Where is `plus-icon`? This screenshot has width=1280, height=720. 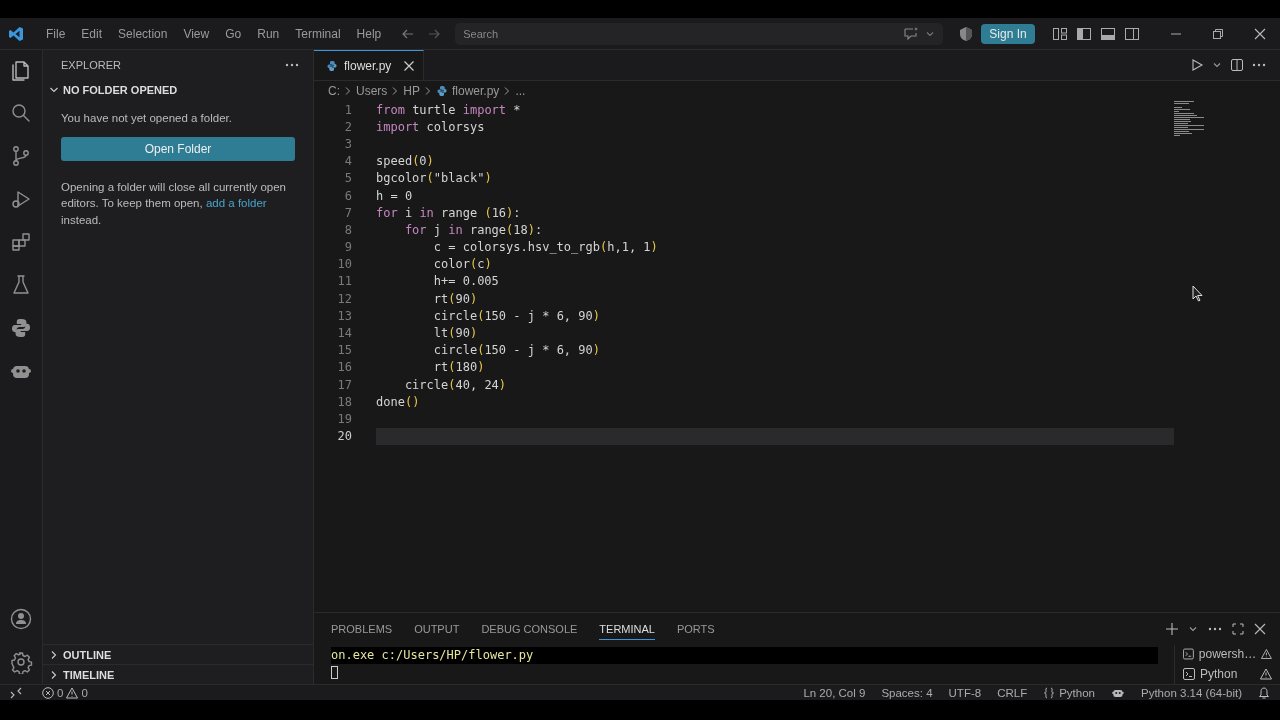 plus-icon is located at coordinates (1172, 629).